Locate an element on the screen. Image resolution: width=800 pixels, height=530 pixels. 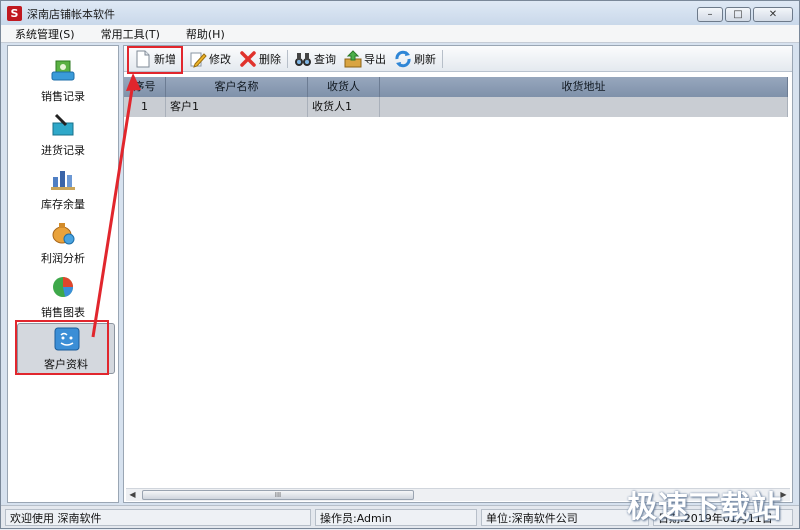
sidebar: 销售记录 进货记录 库存余量 利润分析 销售图表 客户资料 is located at coordinates (63, 274).